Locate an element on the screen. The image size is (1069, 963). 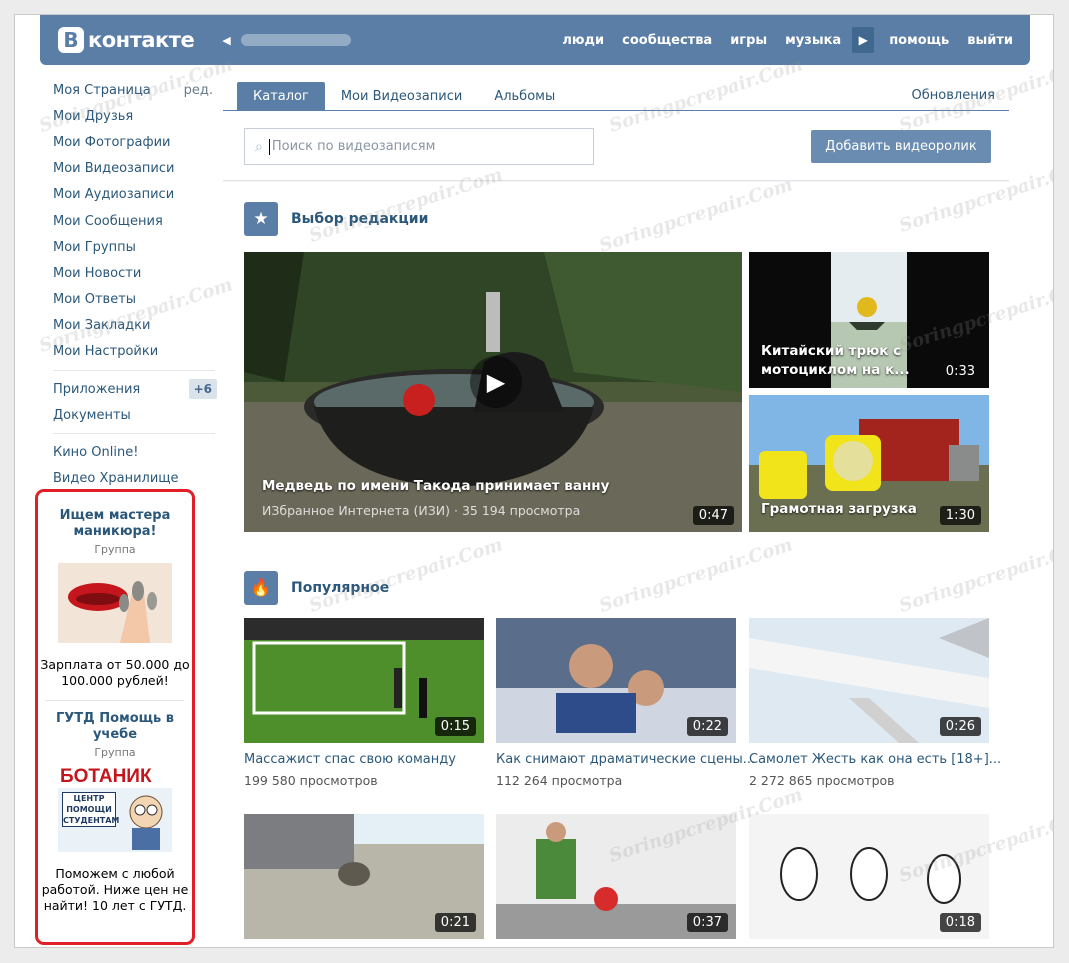
editors-choice-header: ★ Выбор редакции is located at coordinates (336, 219).